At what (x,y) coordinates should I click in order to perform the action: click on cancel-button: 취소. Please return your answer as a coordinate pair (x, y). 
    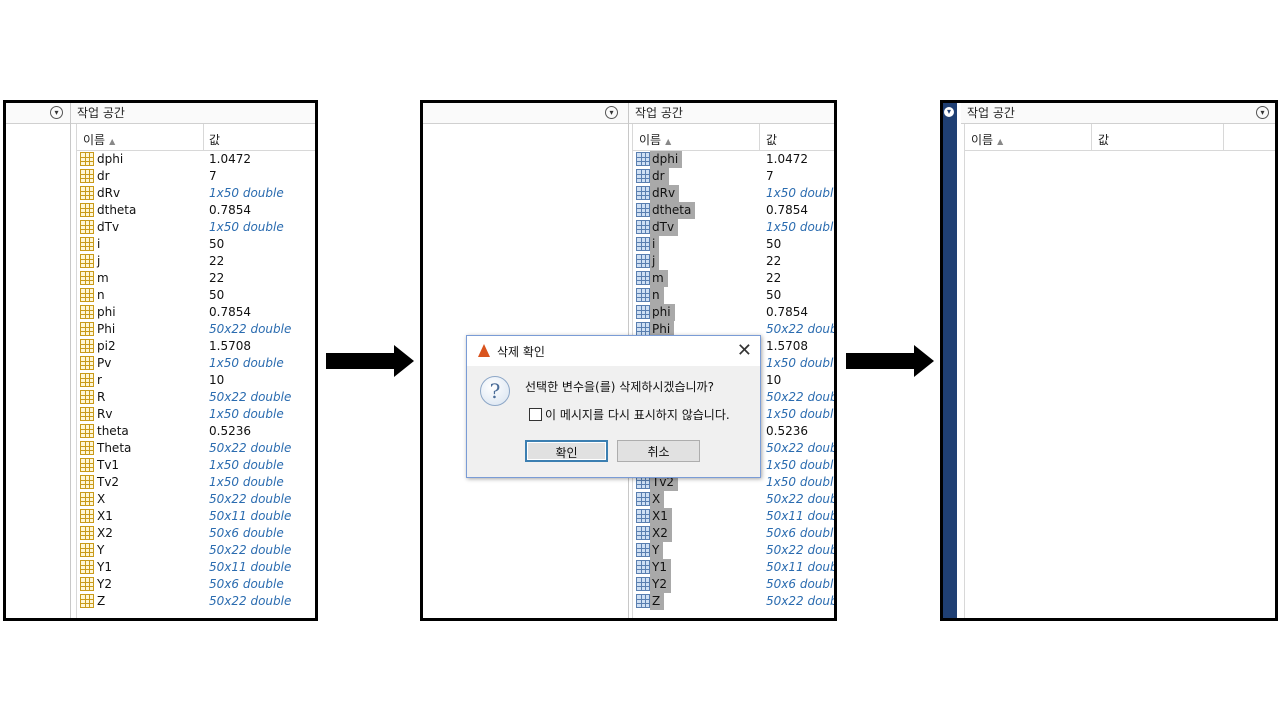
    Looking at the image, I should click on (658, 451).